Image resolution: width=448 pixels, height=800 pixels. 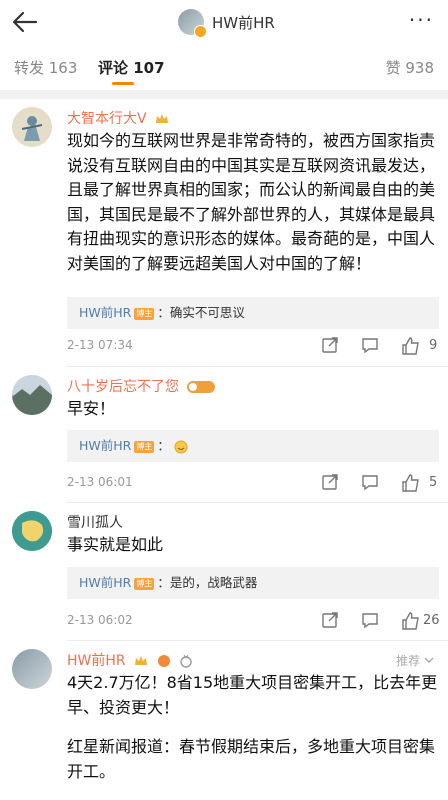 I want to click on recommend-tag: 推荐, so click(x=415, y=660).